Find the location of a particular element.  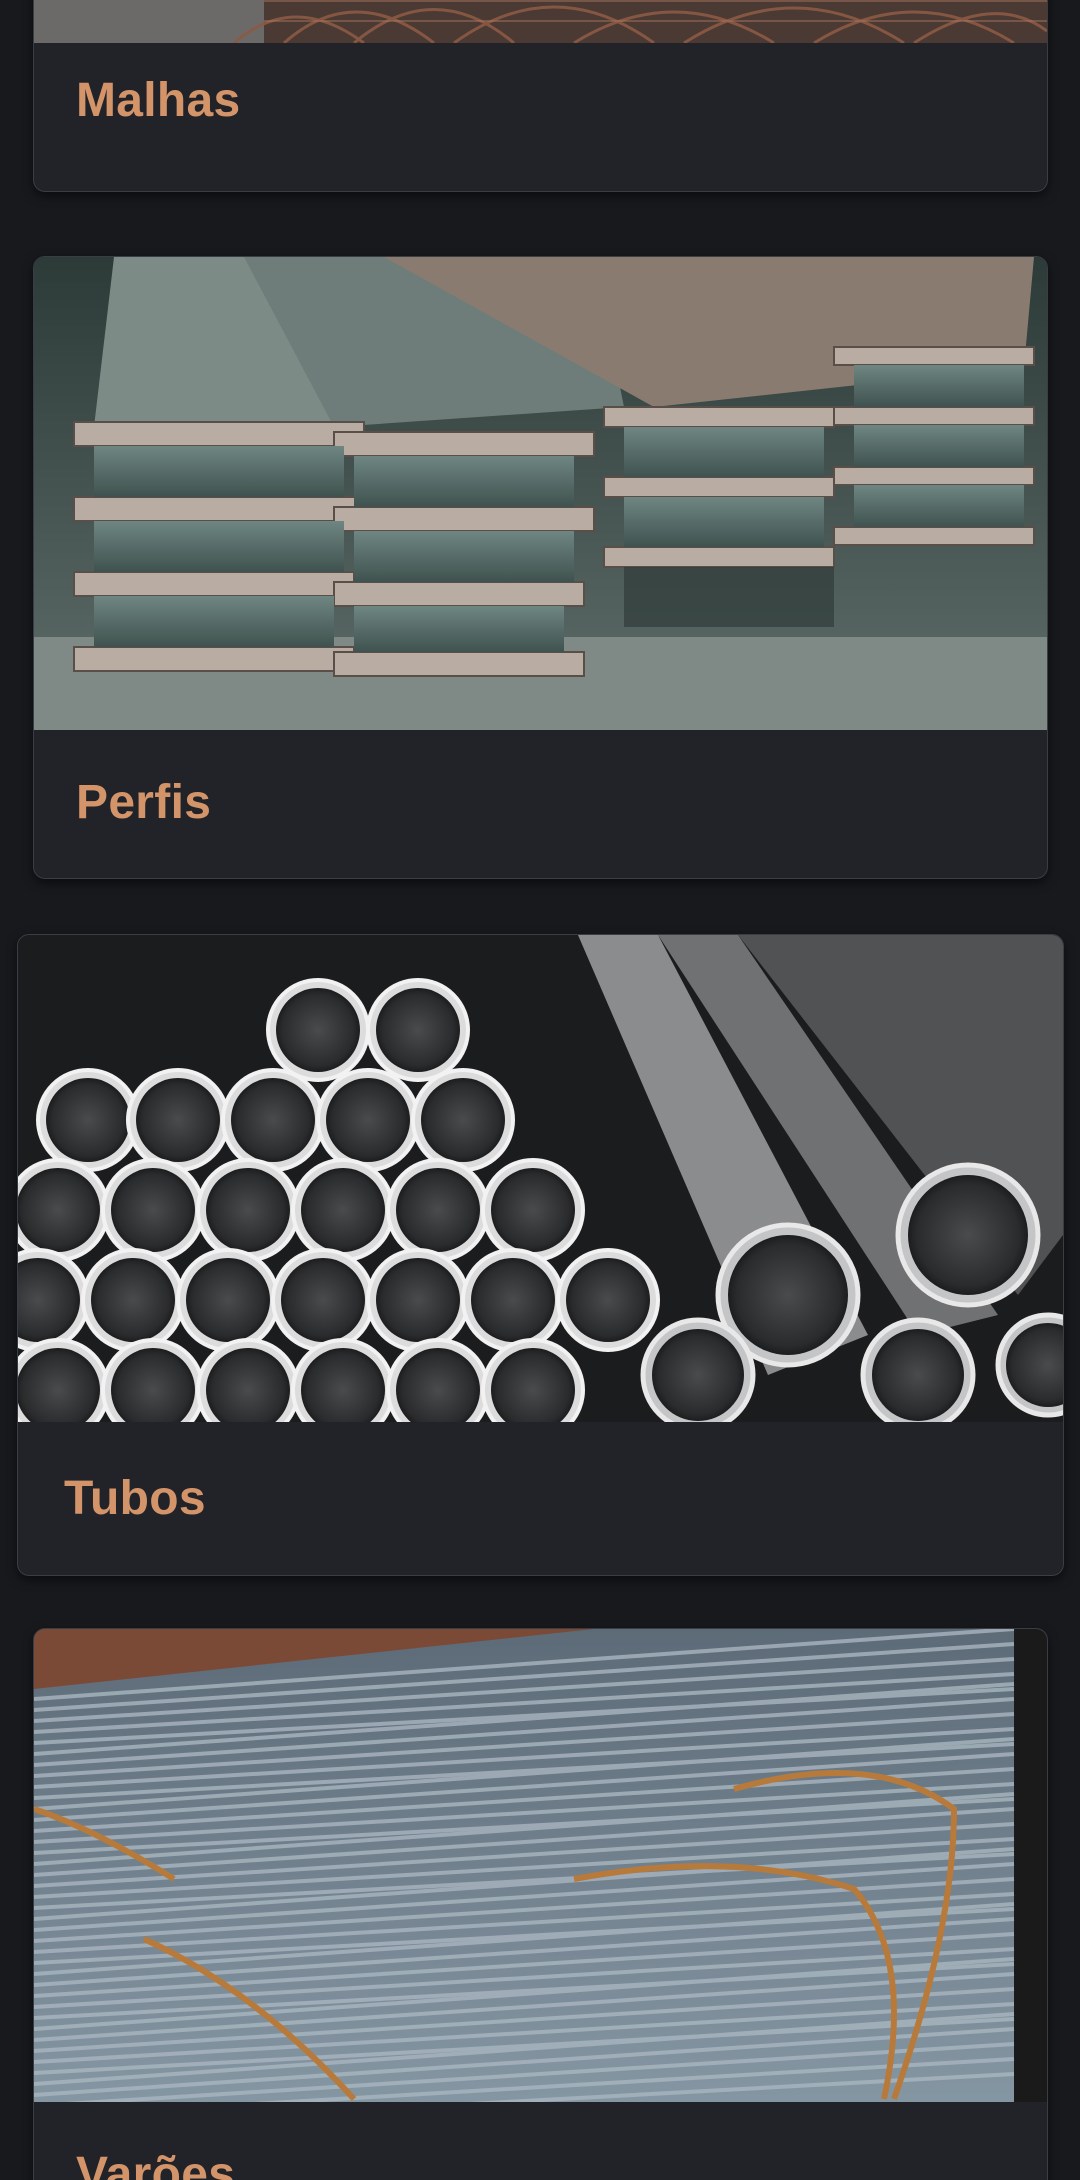

category-title: Malhas is located at coordinates (158, 100).